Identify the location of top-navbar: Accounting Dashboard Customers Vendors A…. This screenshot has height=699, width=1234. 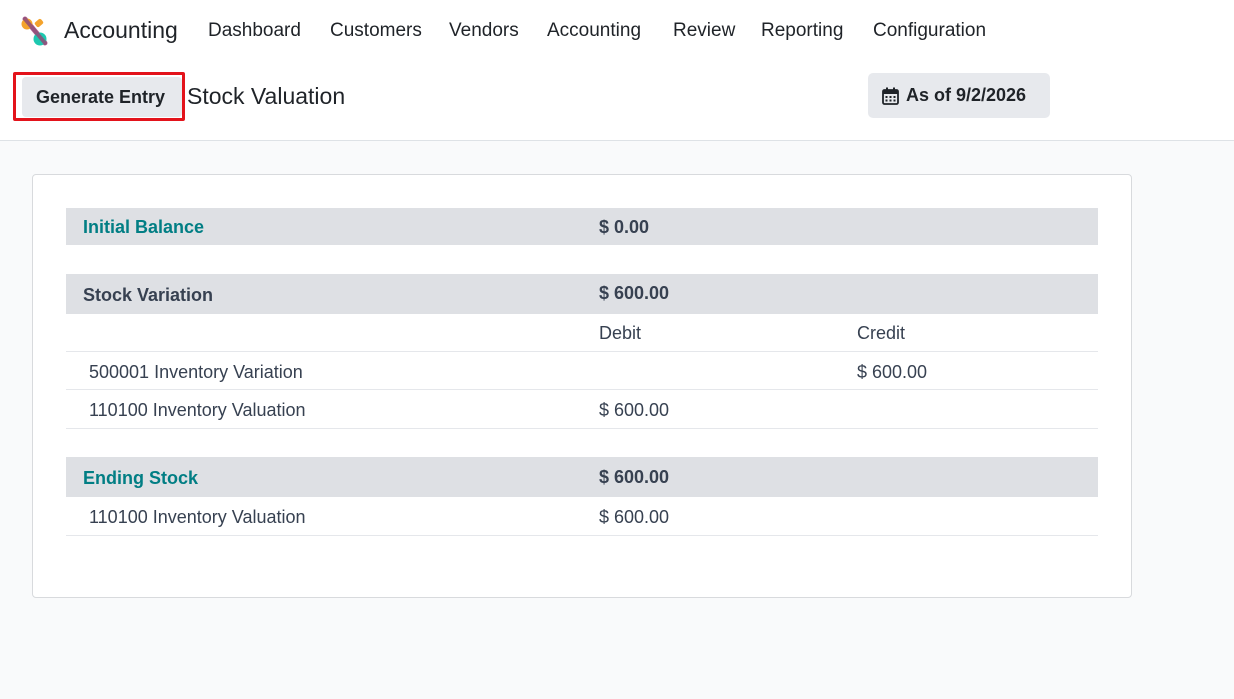
(617, 32).